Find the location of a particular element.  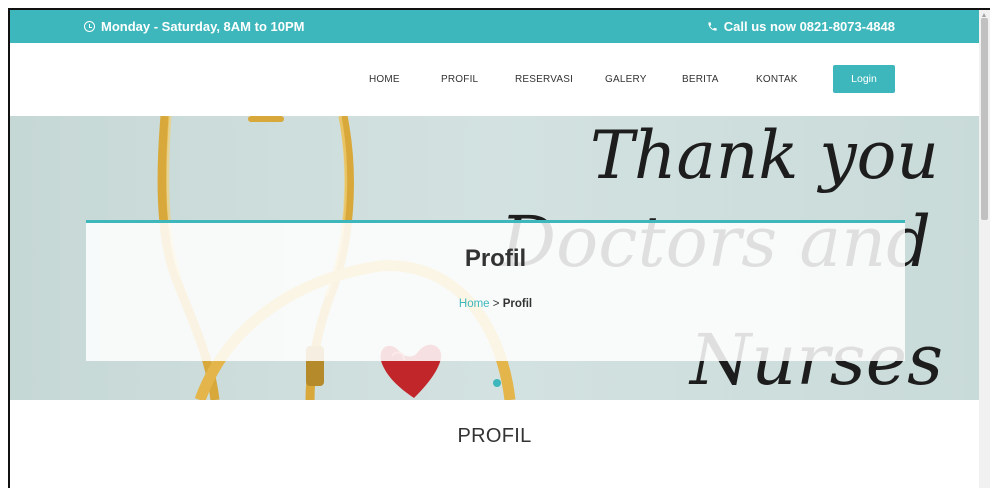

scroll-up-arrow-icon is located at coordinates (984, 15).